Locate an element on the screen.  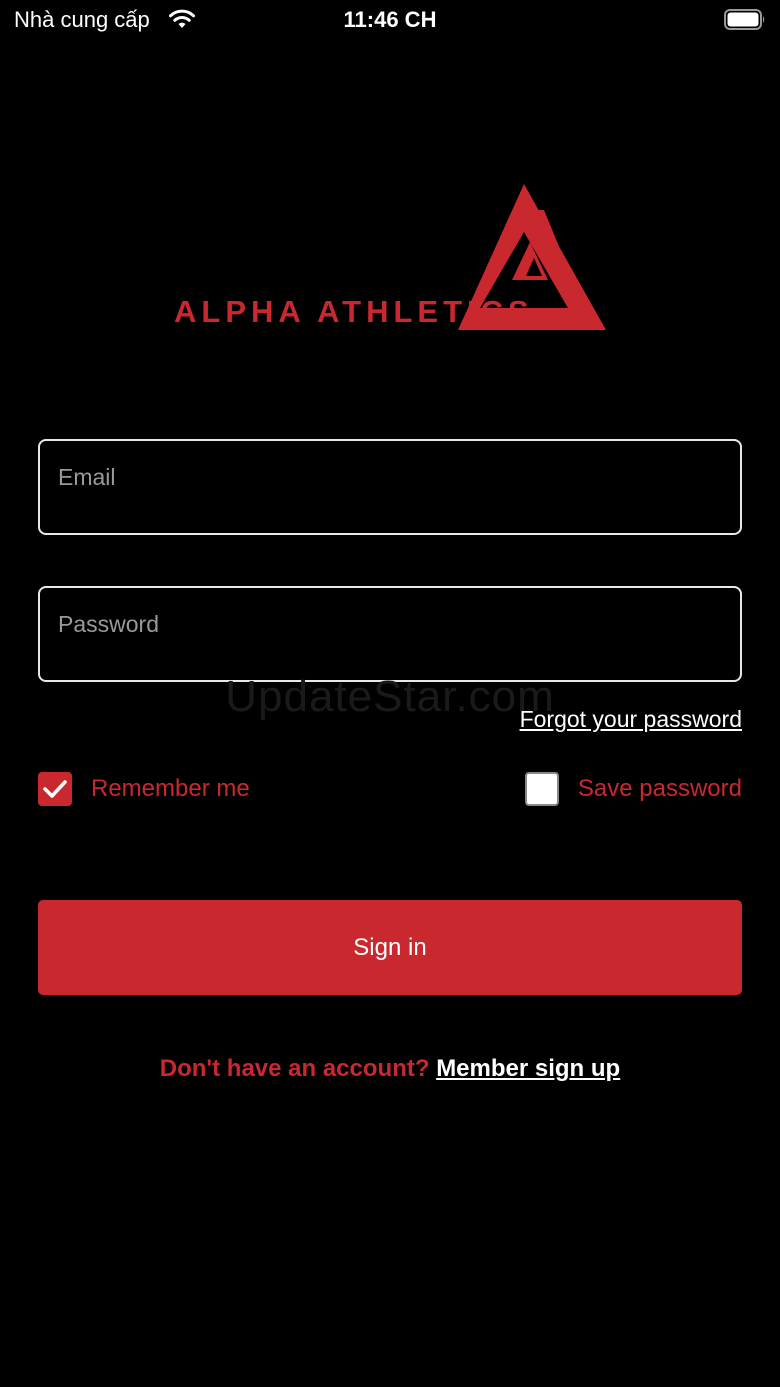
alpha-athletics-logo: ALPHA ATHLETICS is located at coordinates (392, 260).